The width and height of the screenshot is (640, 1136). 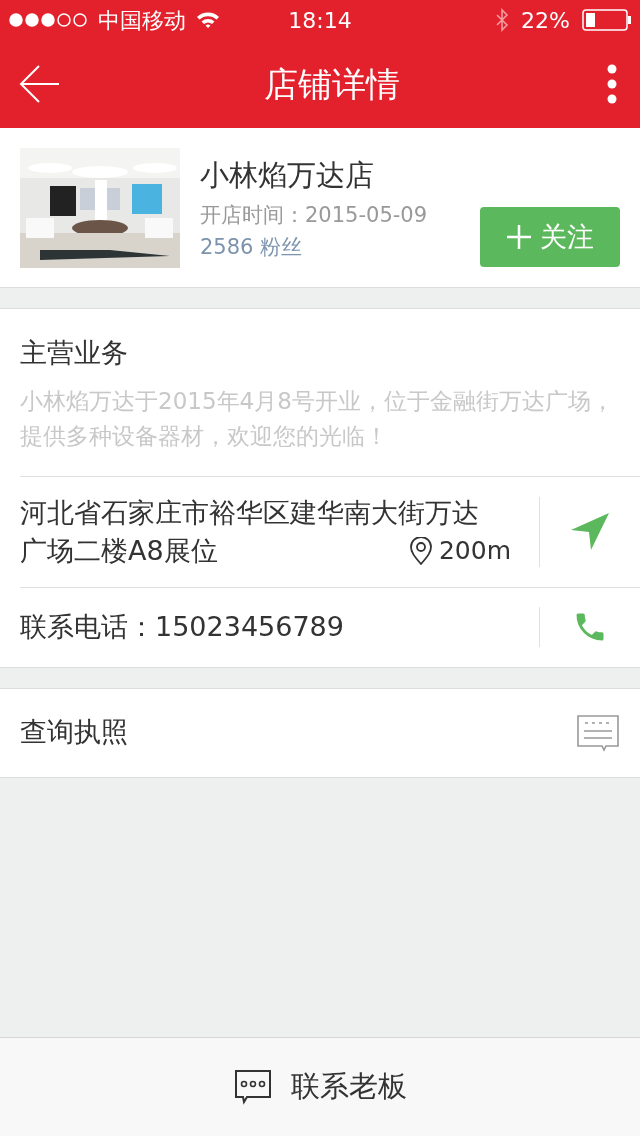 I want to click on wifi-icon, so click(x=208, y=20).